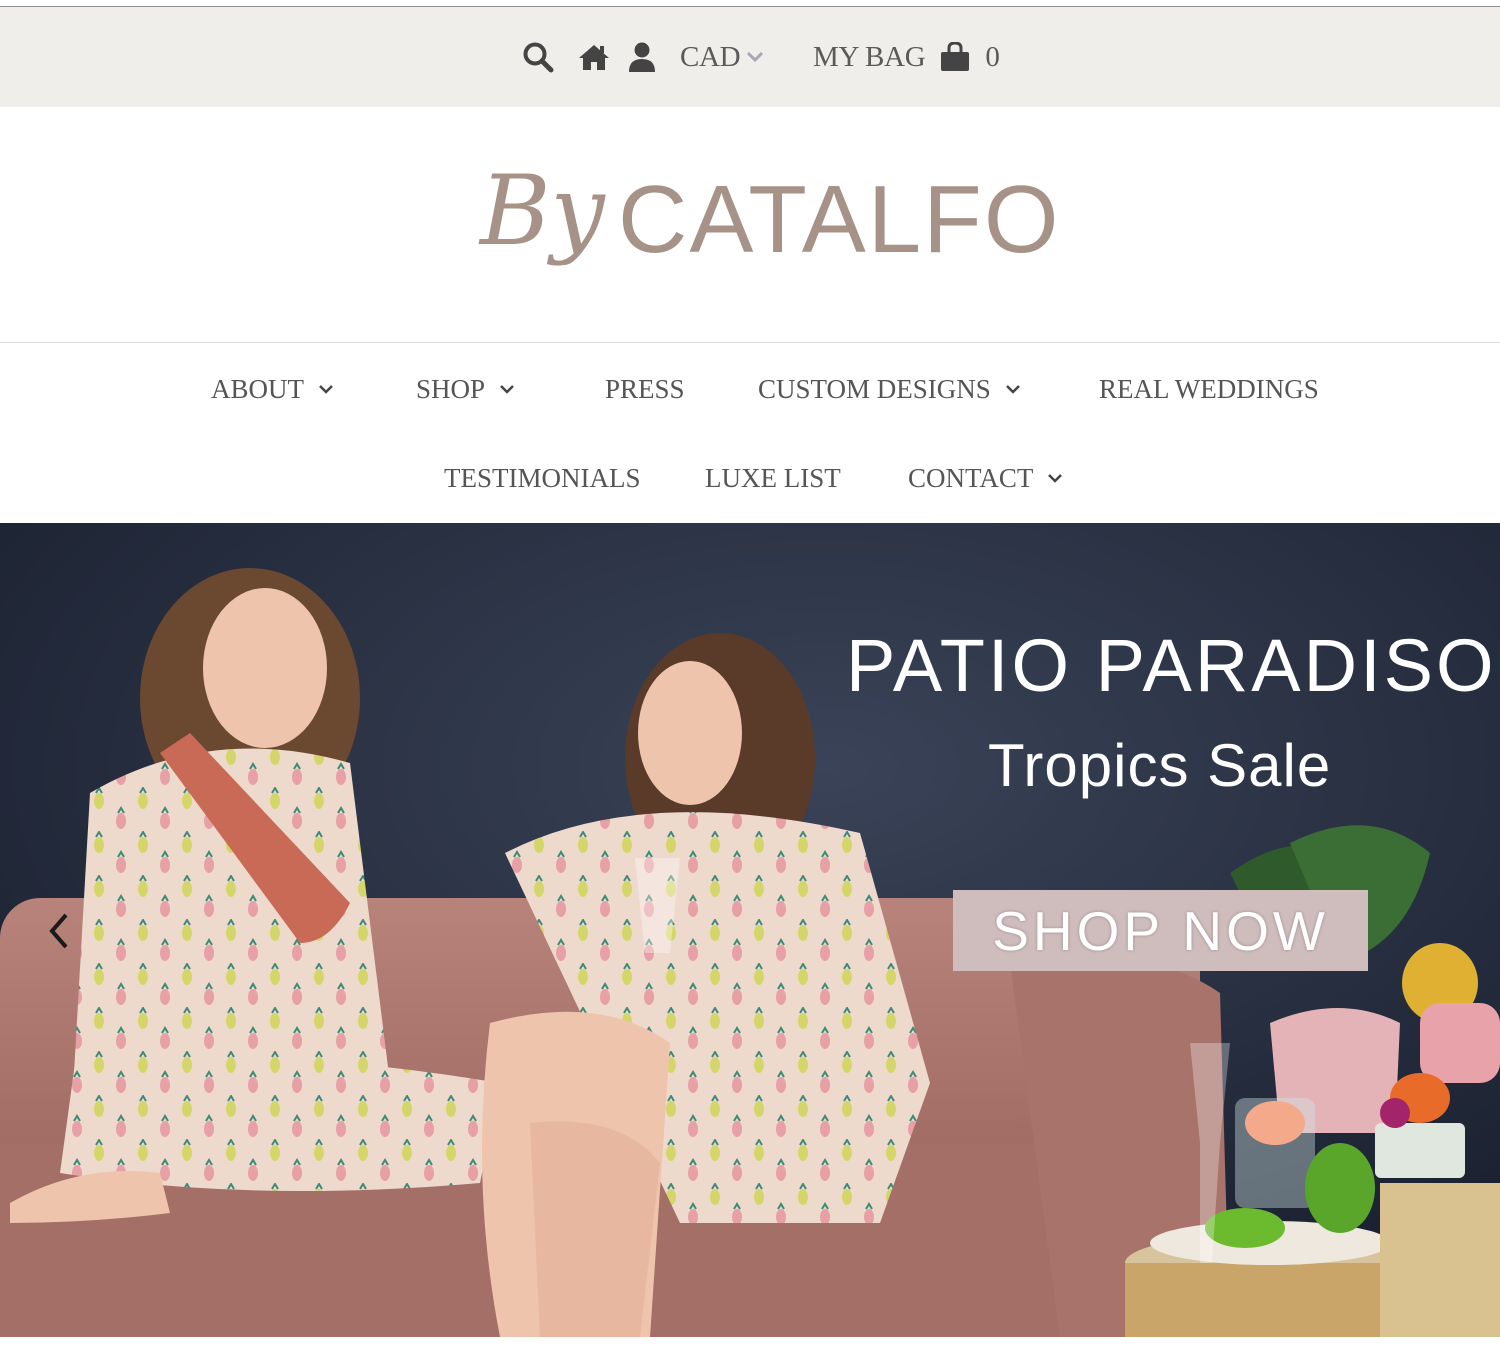  I want to click on currency-selector: CAD, so click(722, 57).